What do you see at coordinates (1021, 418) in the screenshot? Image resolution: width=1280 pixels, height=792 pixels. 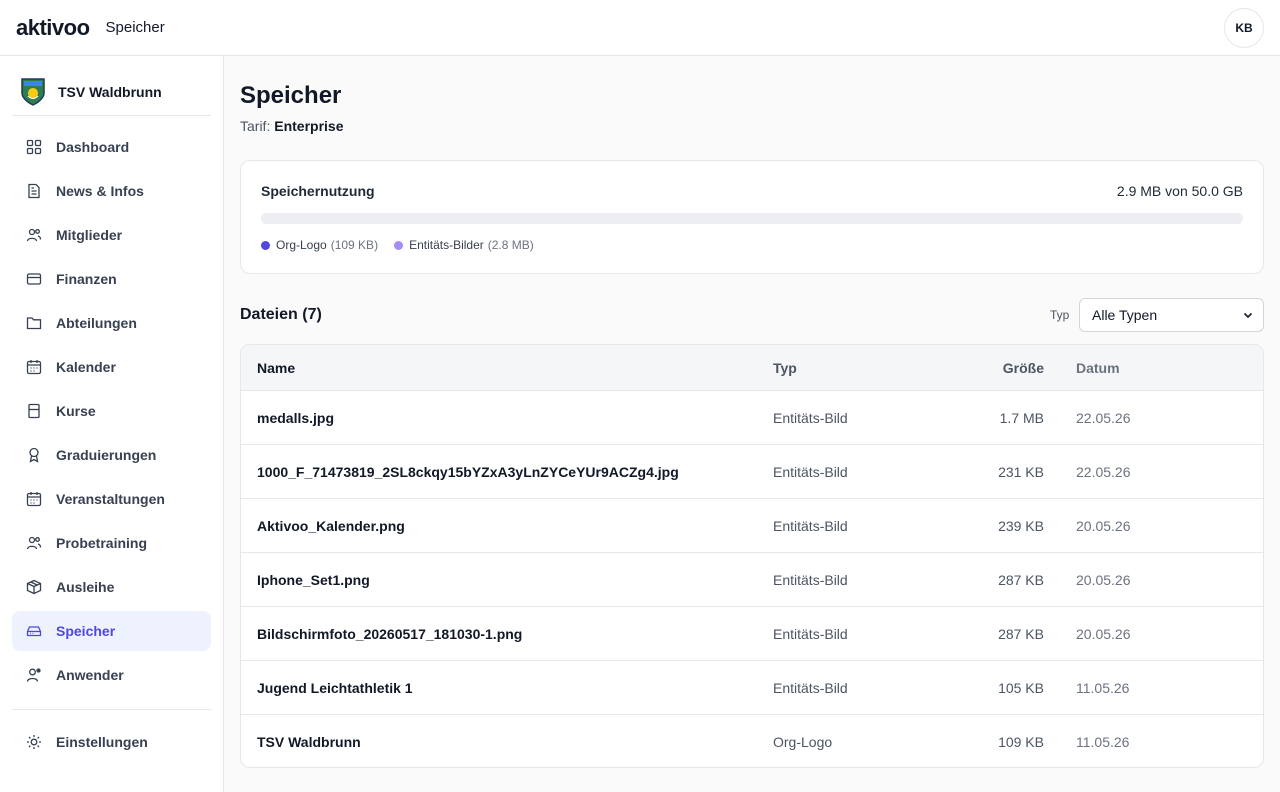 I see `file-size: 1.7 MB` at bounding box center [1021, 418].